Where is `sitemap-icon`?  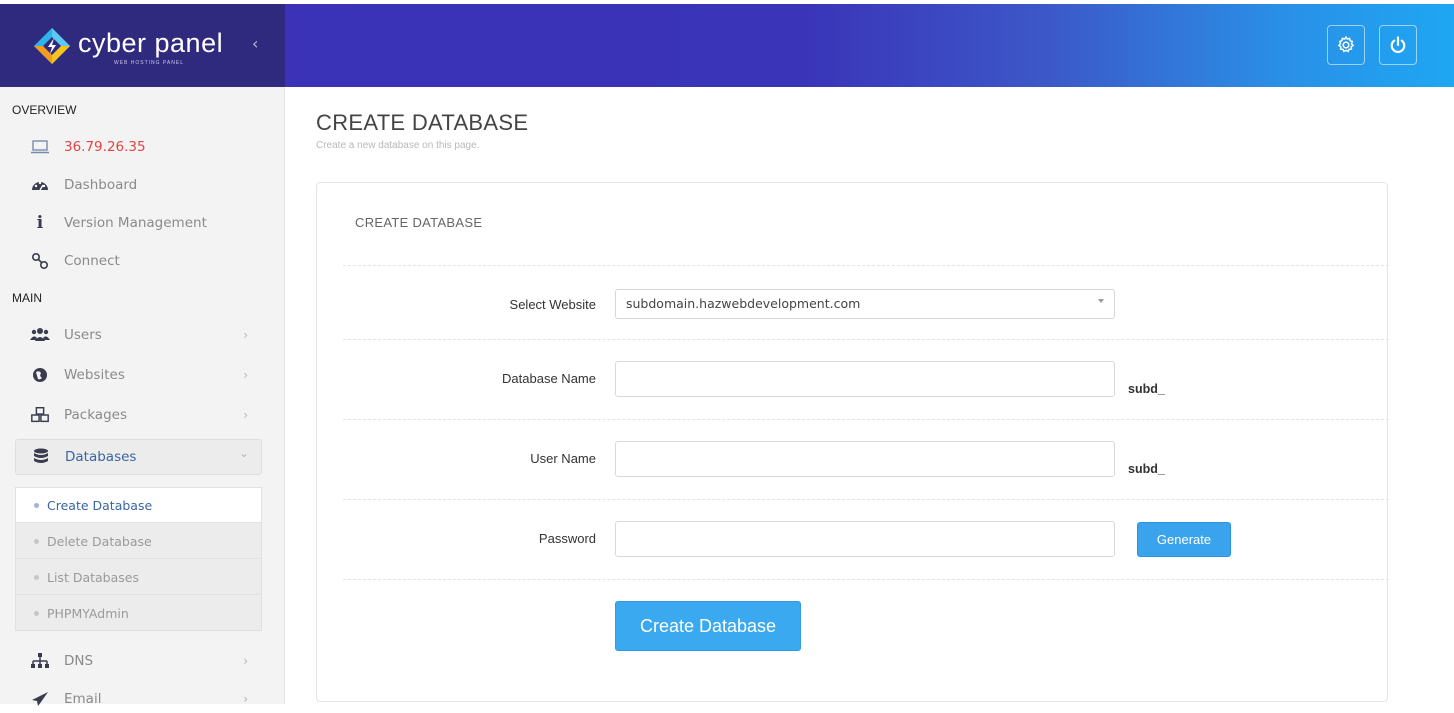 sitemap-icon is located at coordinates (40, 661).